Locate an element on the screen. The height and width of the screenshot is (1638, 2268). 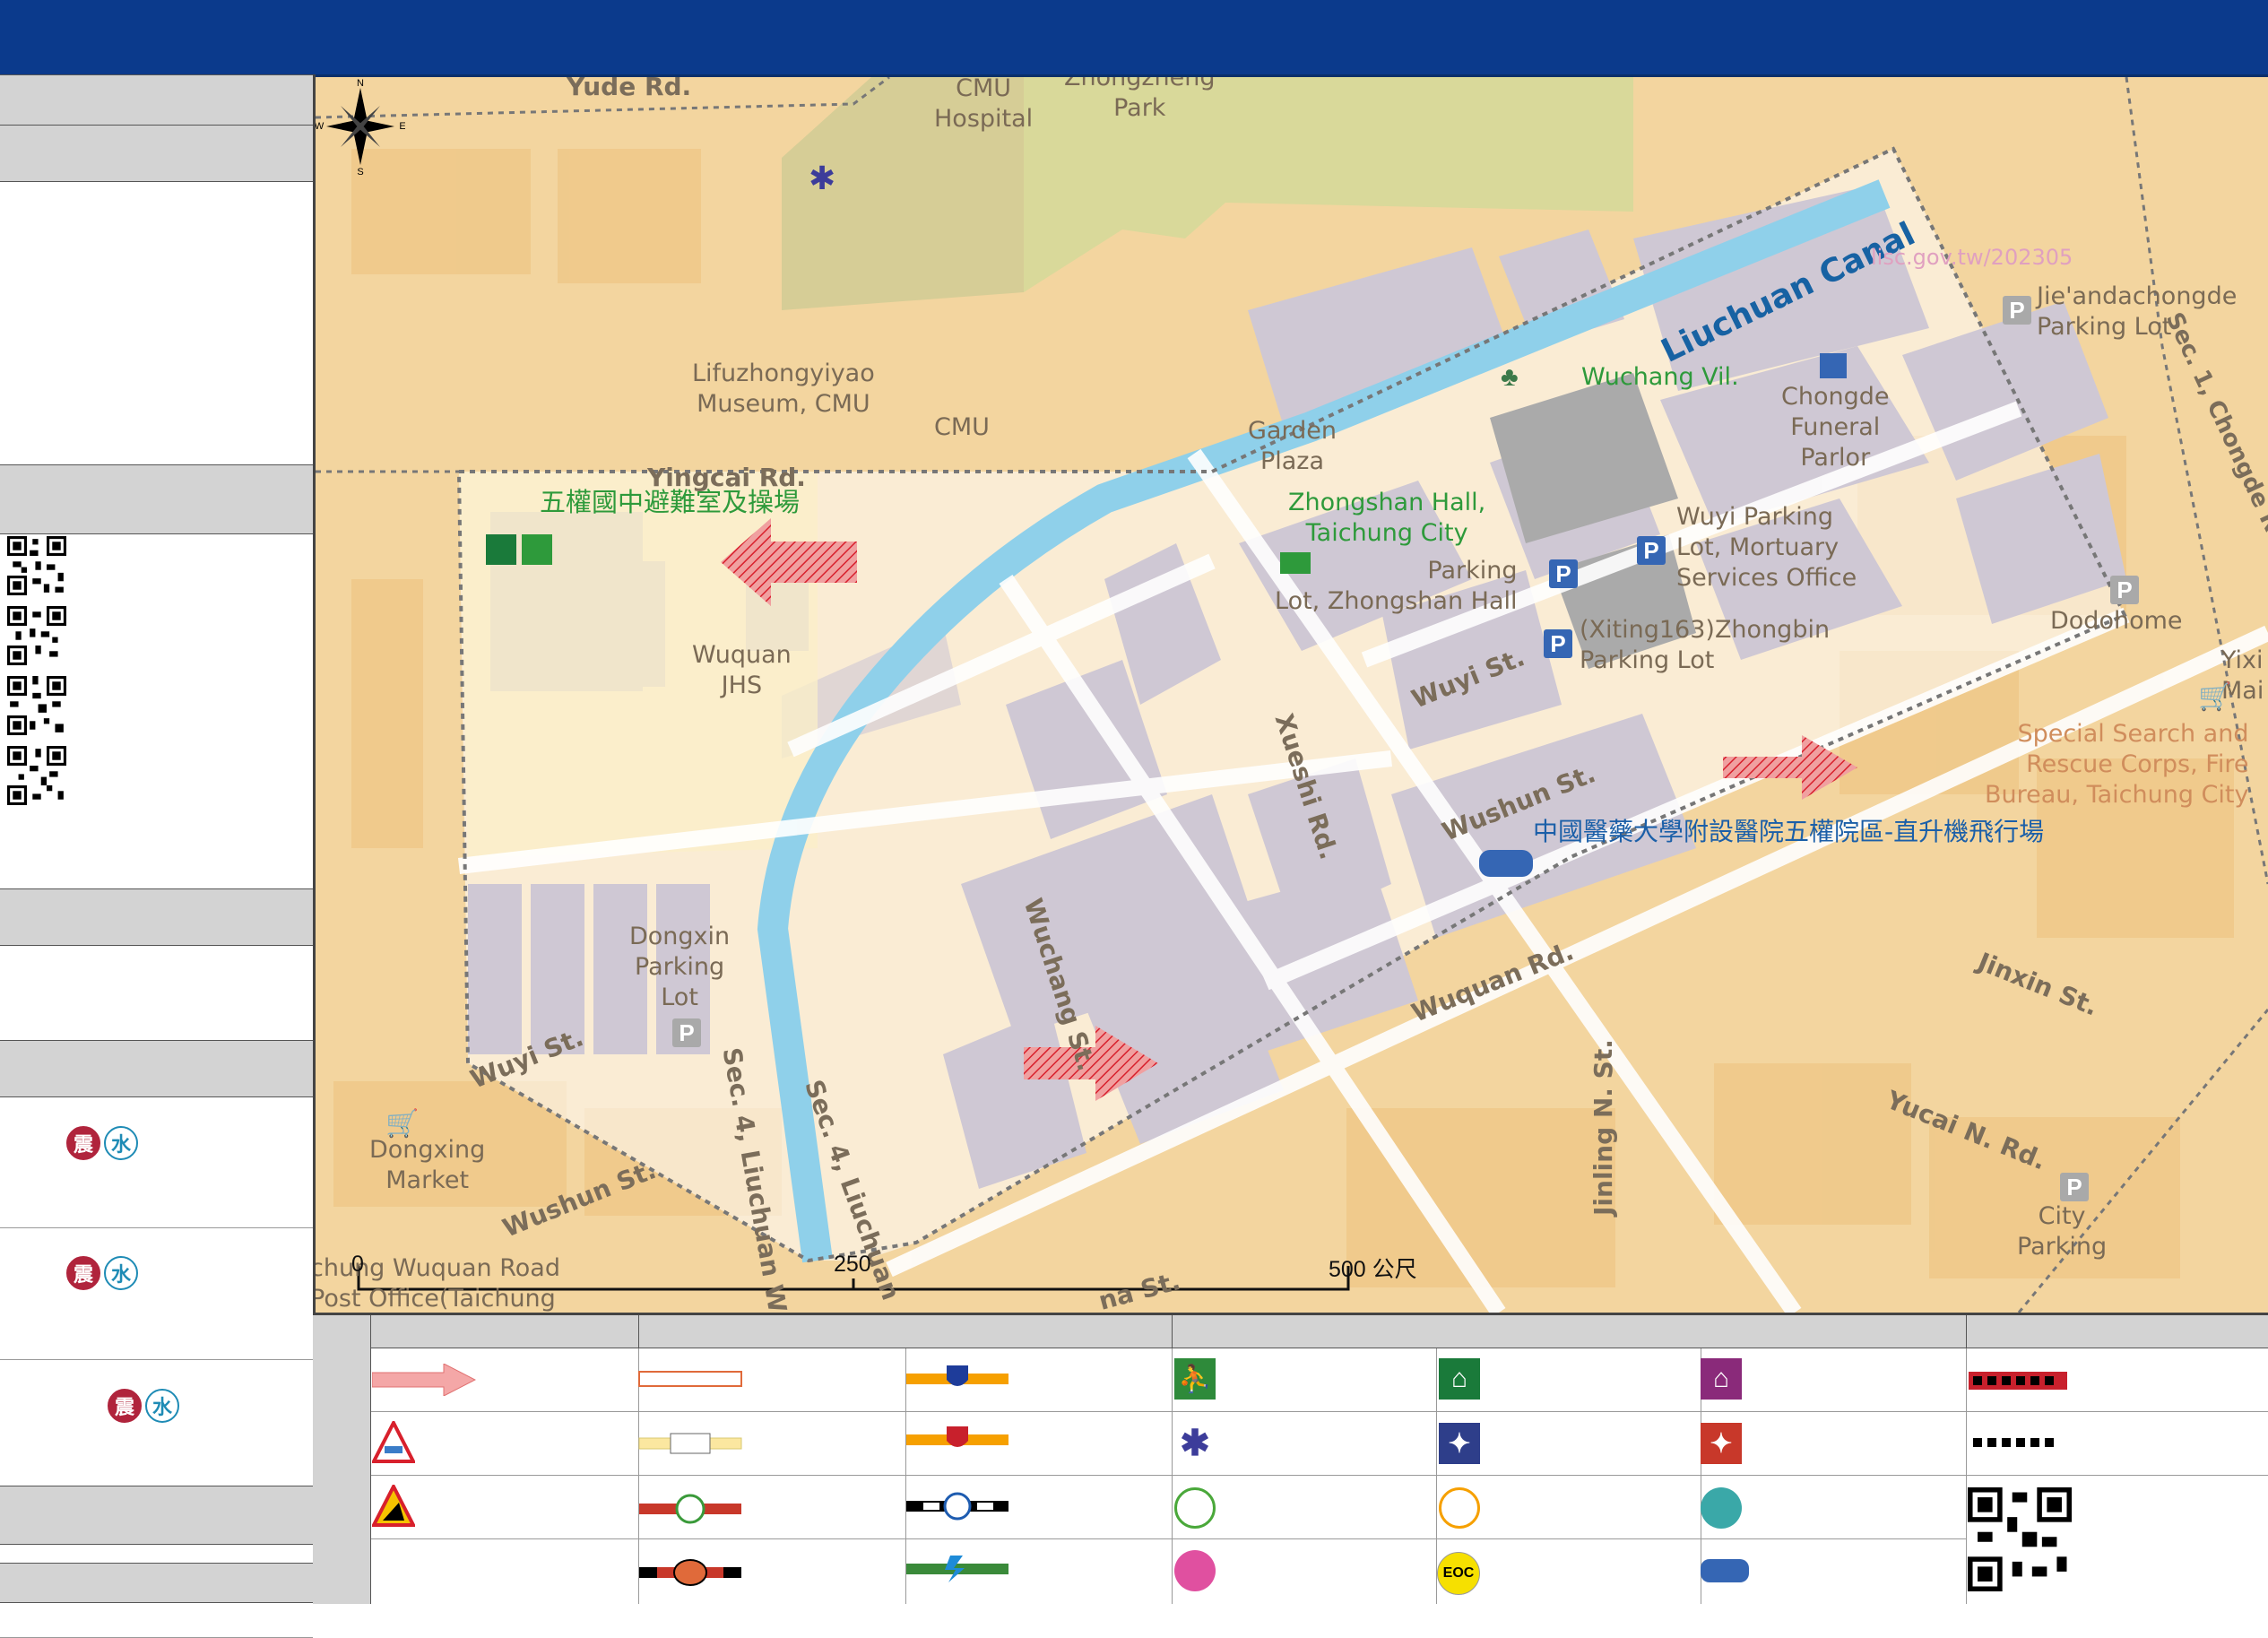
helicopter-icon is located at coordinates (1506, 863).